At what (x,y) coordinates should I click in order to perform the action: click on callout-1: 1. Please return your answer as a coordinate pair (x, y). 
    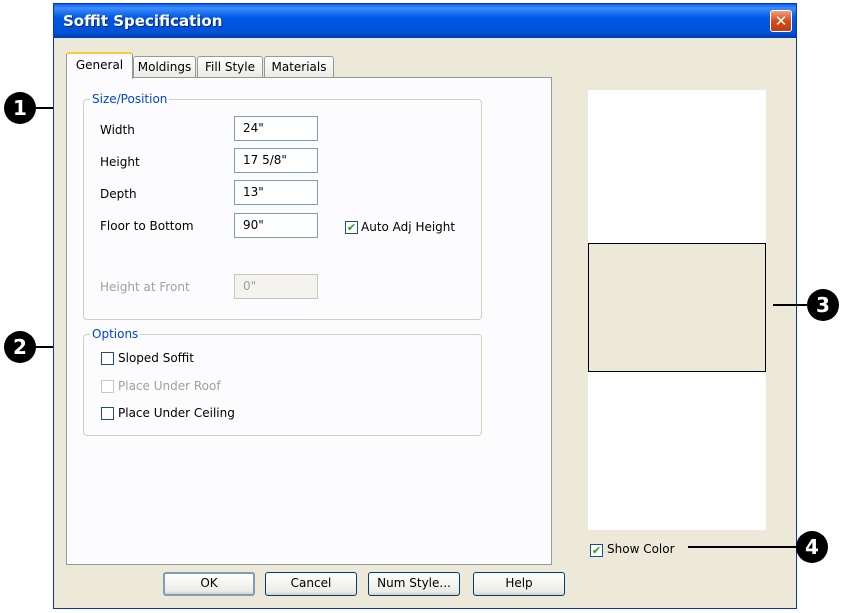
    Looking at the image, I should click on (20, 108).